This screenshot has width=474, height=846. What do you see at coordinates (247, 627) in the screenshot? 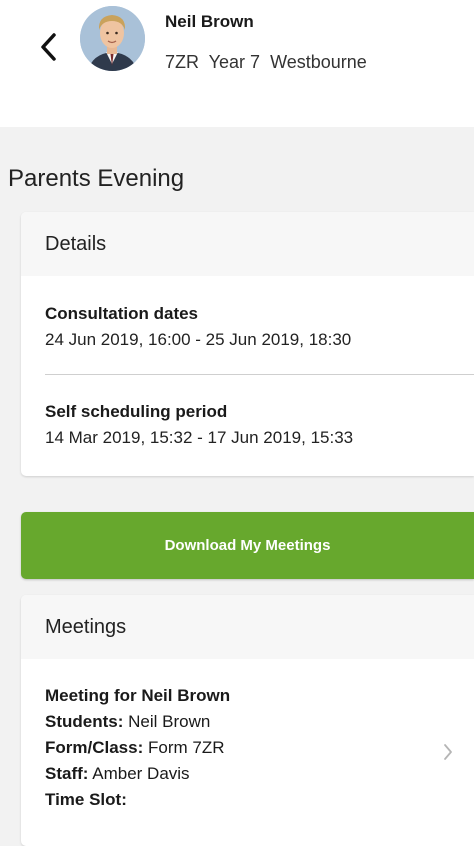
I see `meetings-header: Meetings` at bounding box center [247, 627].